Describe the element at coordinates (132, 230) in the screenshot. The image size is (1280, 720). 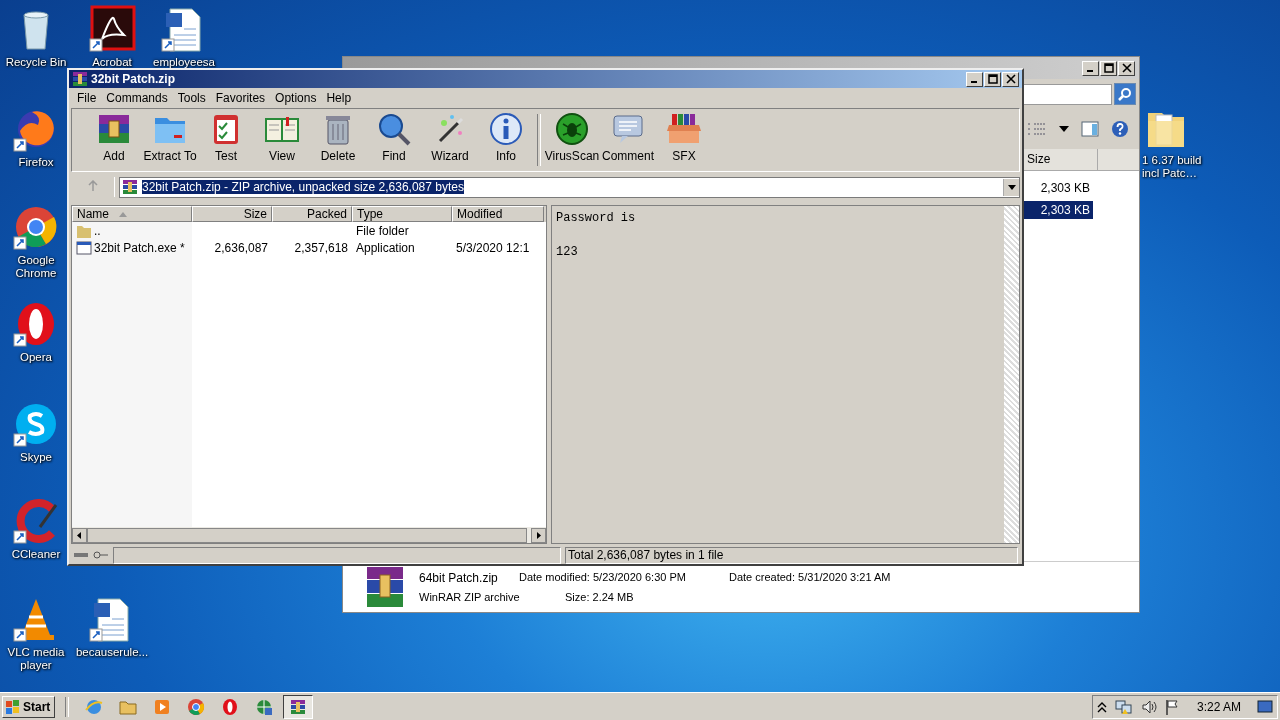
I see `file-name: ..` at that location.